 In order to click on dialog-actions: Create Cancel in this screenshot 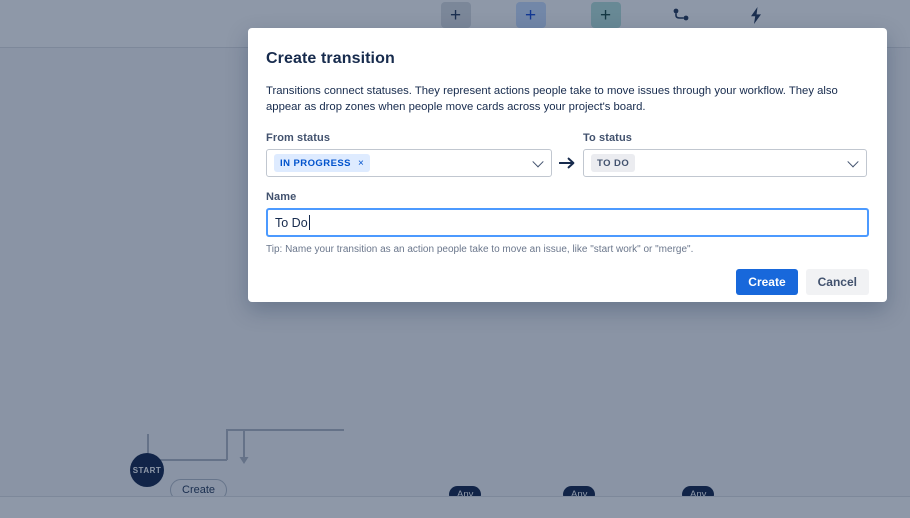, I will do `click(567, 282)`.